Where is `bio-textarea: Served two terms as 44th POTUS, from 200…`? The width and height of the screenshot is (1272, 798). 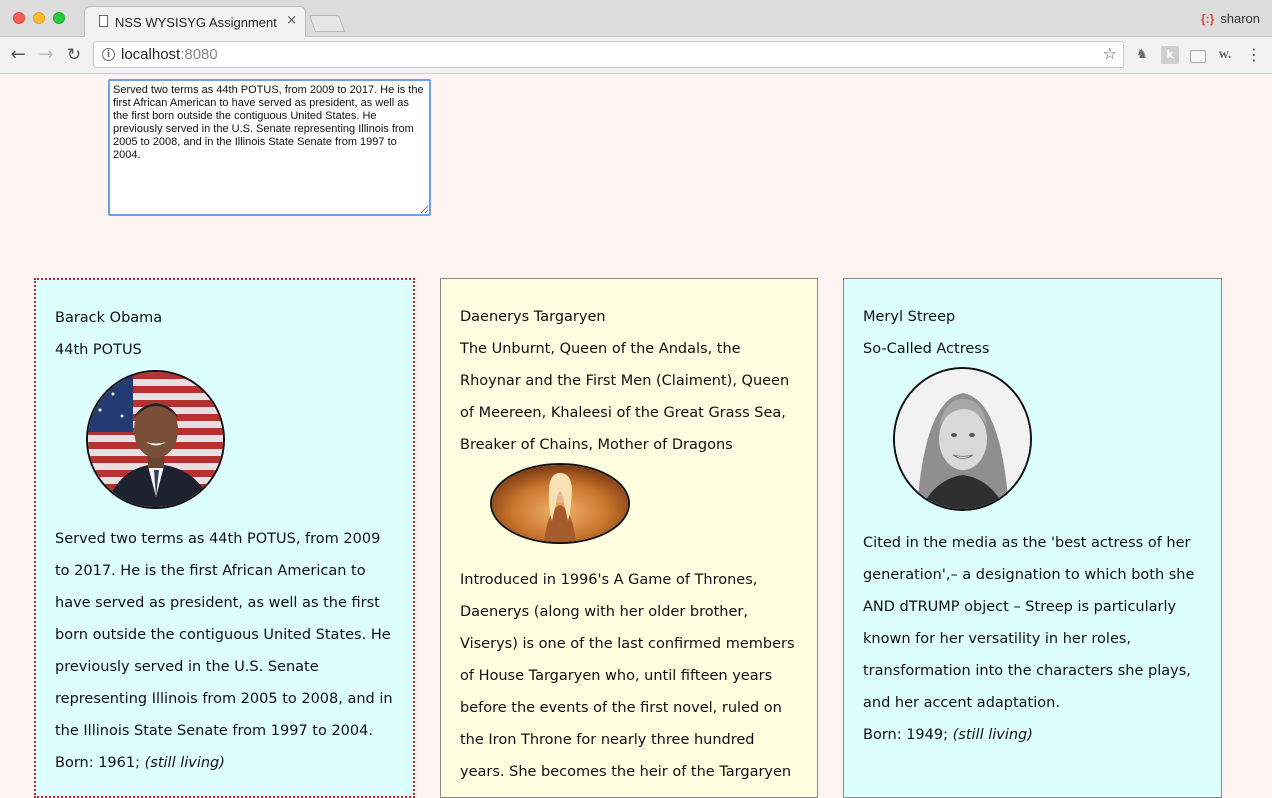 bio-textarea: Served two terms as 44th POTUS, from 200… is located at coordinates (269, 147).